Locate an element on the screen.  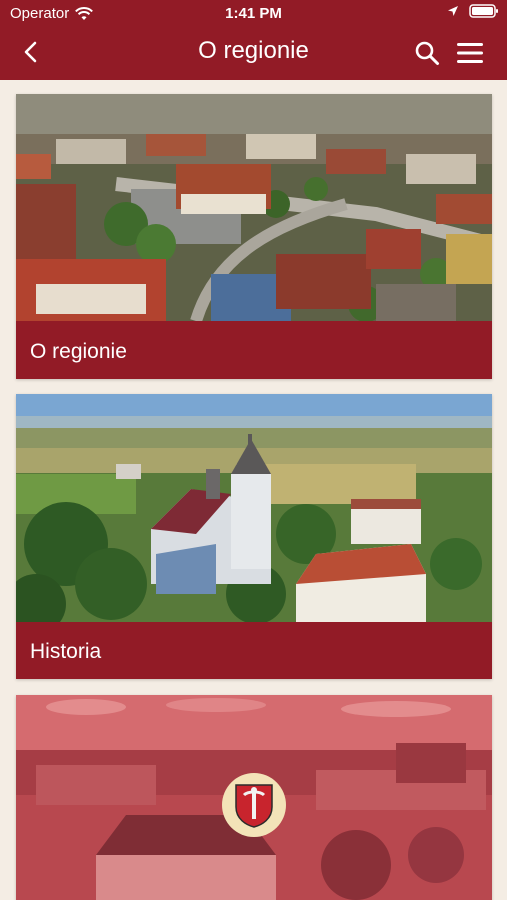
search-icon is located at coordinates (427, 53).